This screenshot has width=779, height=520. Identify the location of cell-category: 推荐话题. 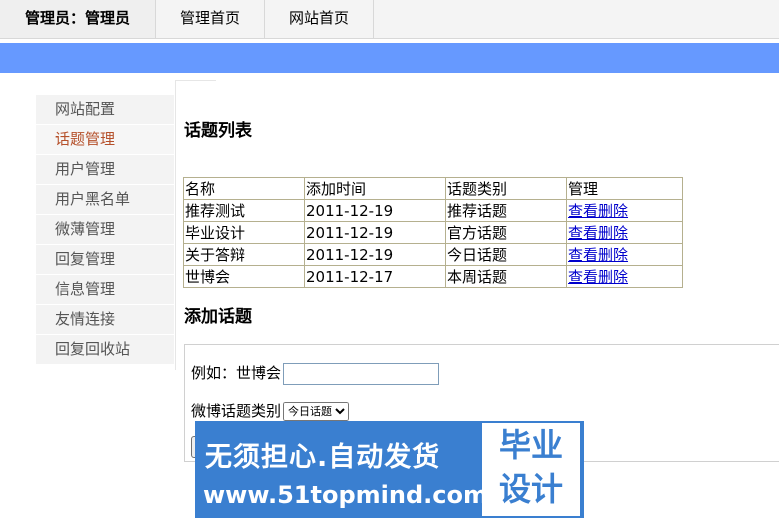
(506, 210).